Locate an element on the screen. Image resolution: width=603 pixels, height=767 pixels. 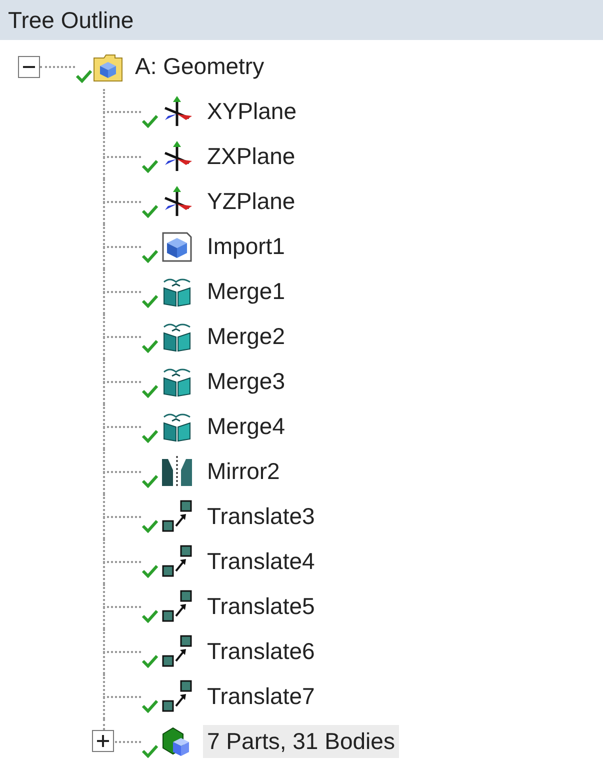
folder-icon is located at coordinates (108, 67).